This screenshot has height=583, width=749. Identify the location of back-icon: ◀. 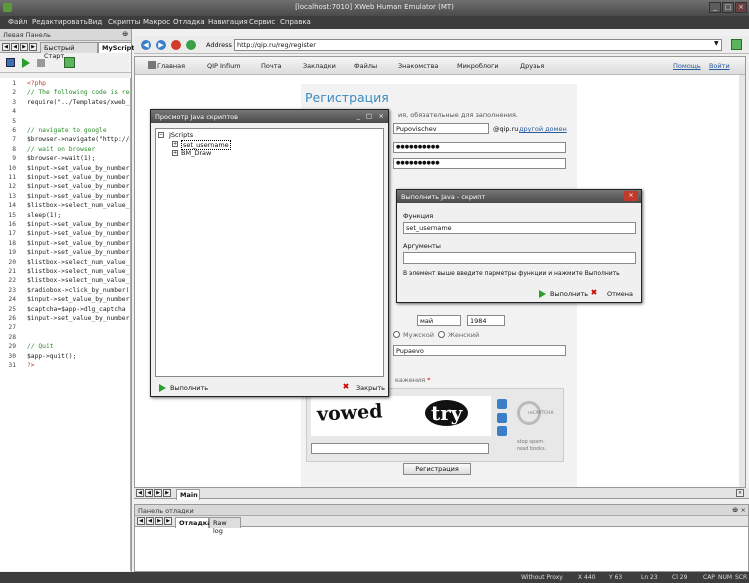
(146, 45).